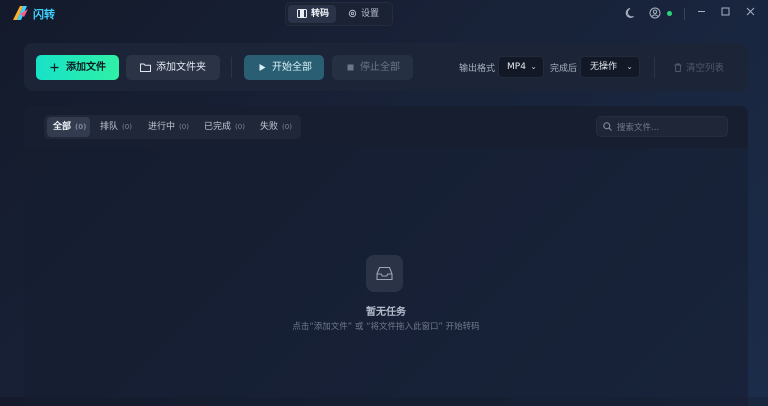 This screenshot has width=768, height=406. Describe the element at coordinates (386, 127) in the screenshot. I see `task-panel-header: 全部 (0) 排队 (0) 进行中 (0) 已完成 (0) 失败 (0)` at that location.